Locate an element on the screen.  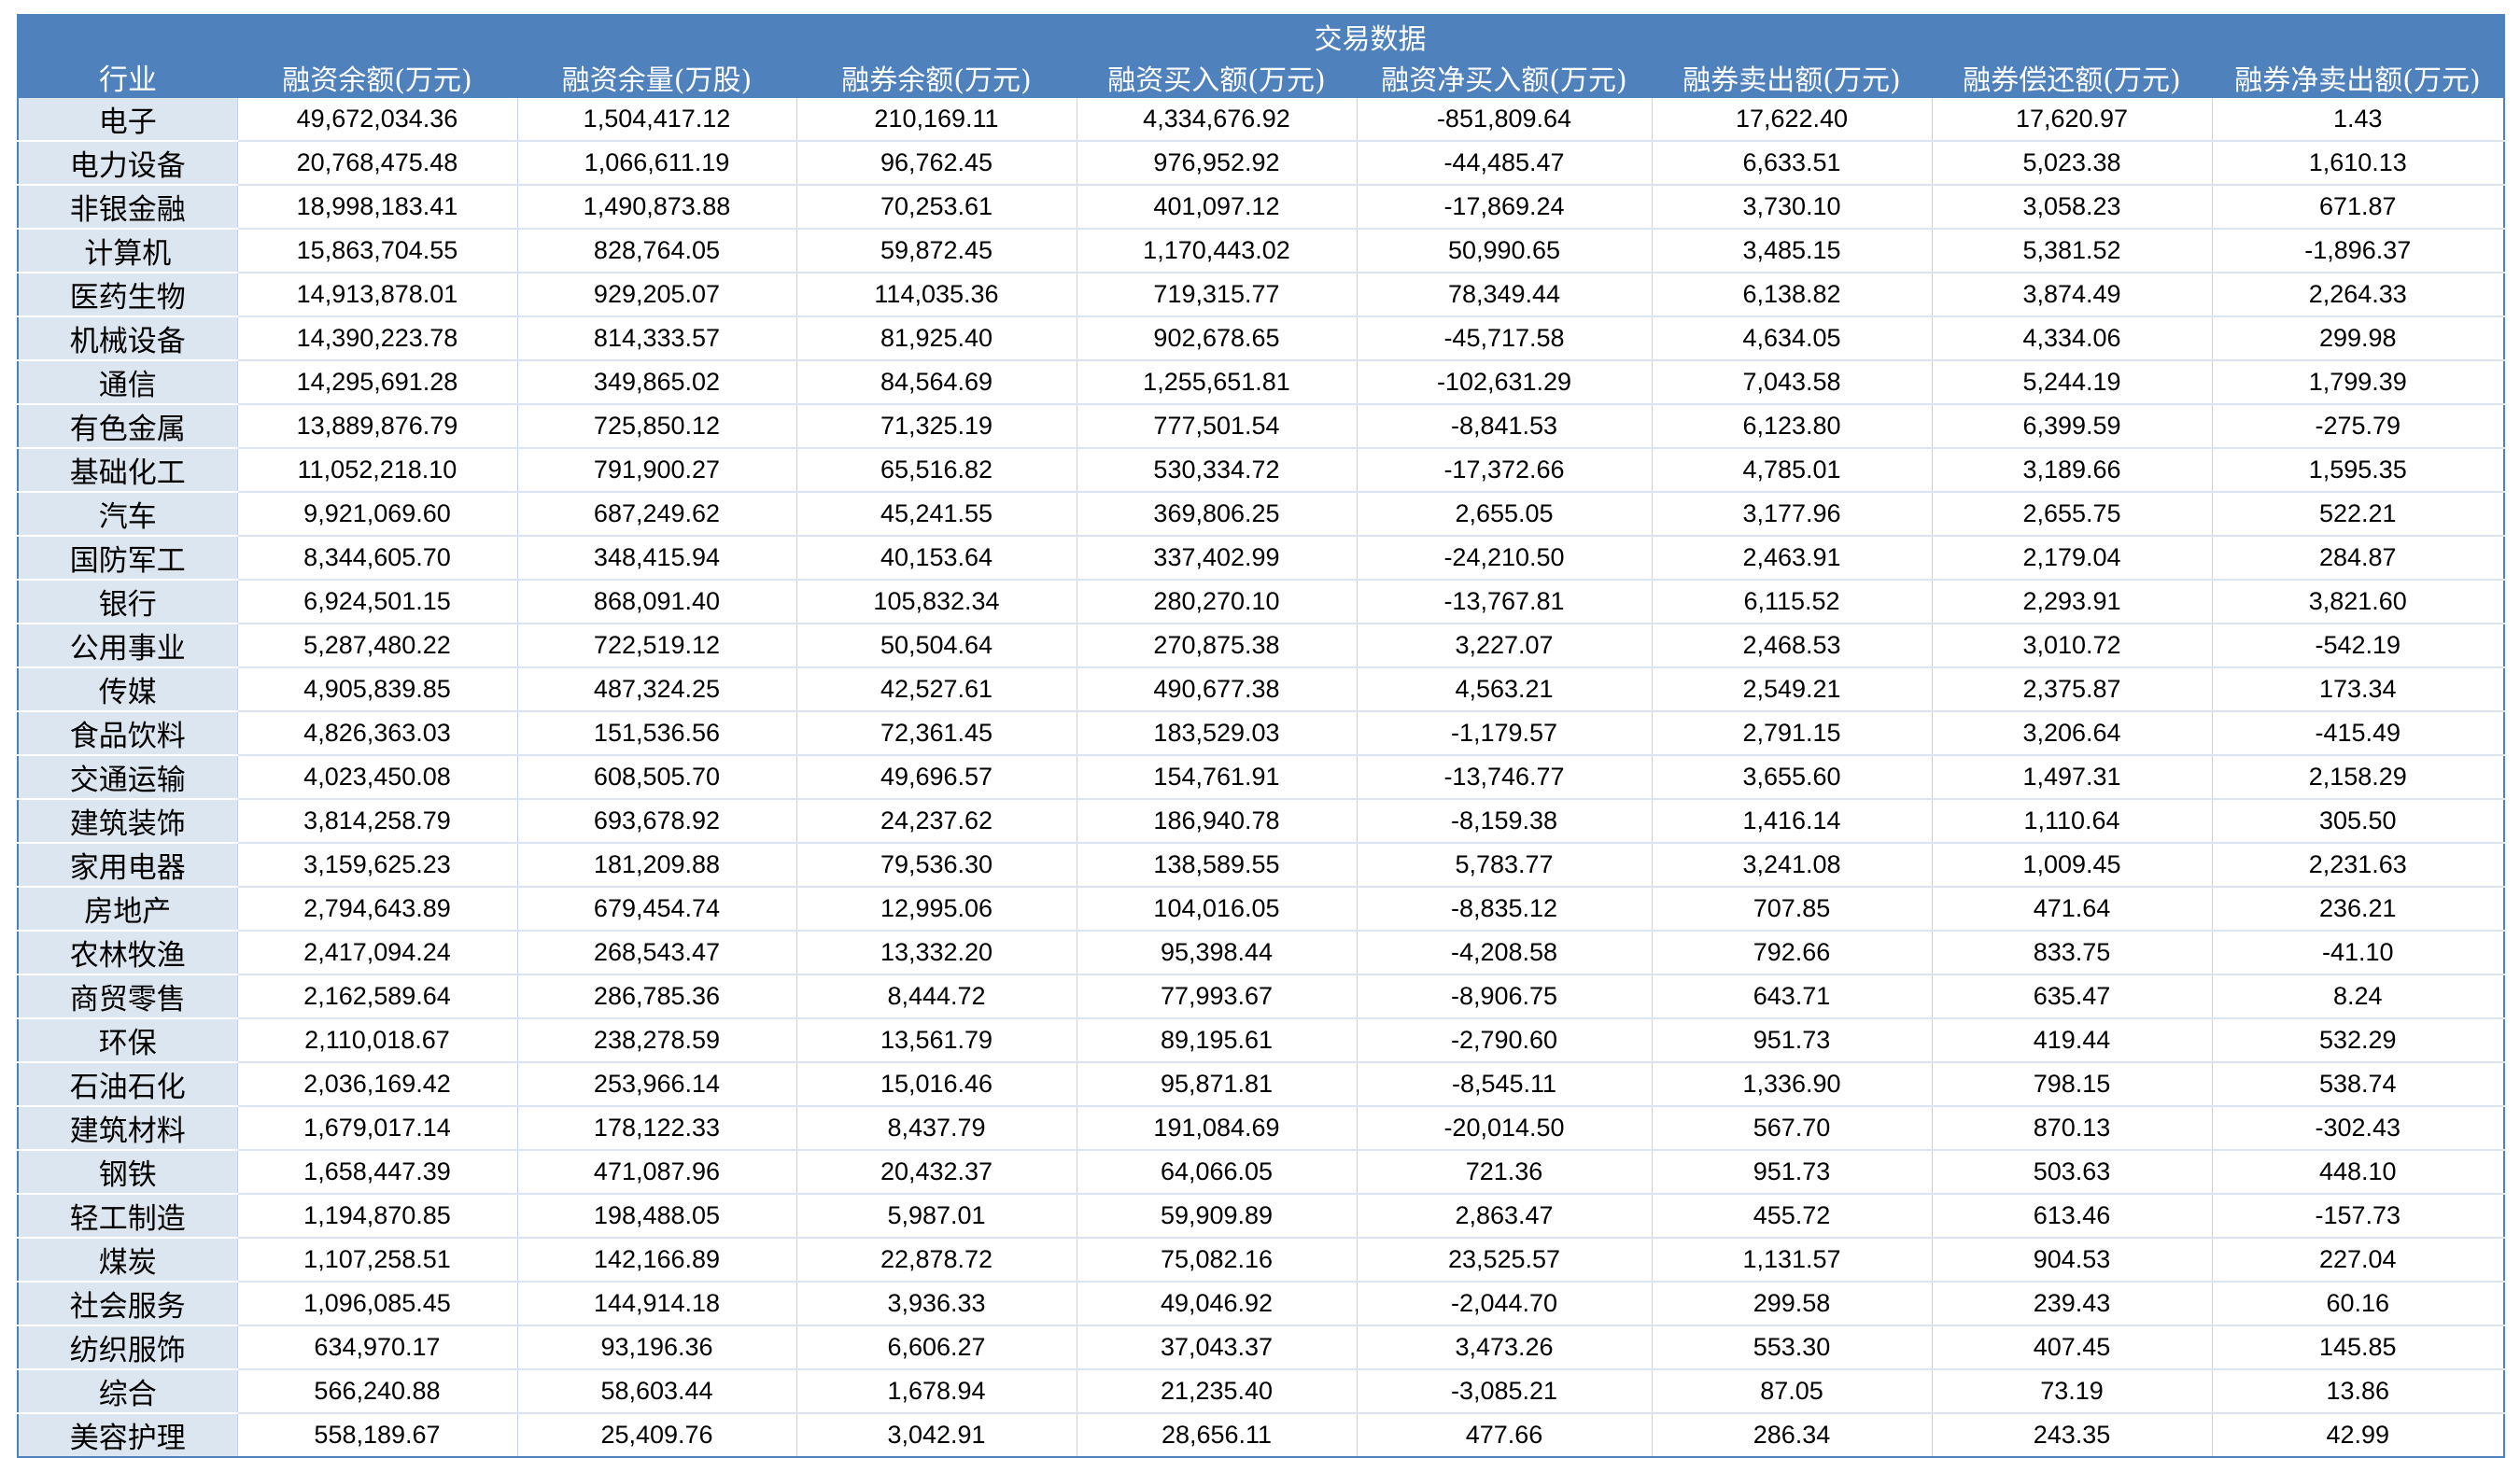
value-cell: 1,009.45 is located at coordinates (2071, 865).